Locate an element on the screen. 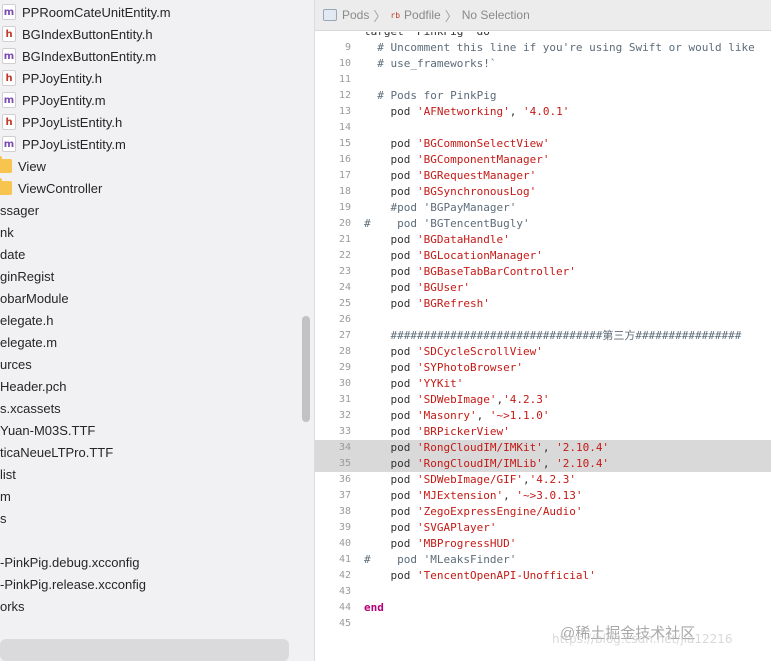 The width and height of the screenshot is (771, 661). navigator-item: ticaNeueLTPro.TTF is located at coordinates (56, 452).